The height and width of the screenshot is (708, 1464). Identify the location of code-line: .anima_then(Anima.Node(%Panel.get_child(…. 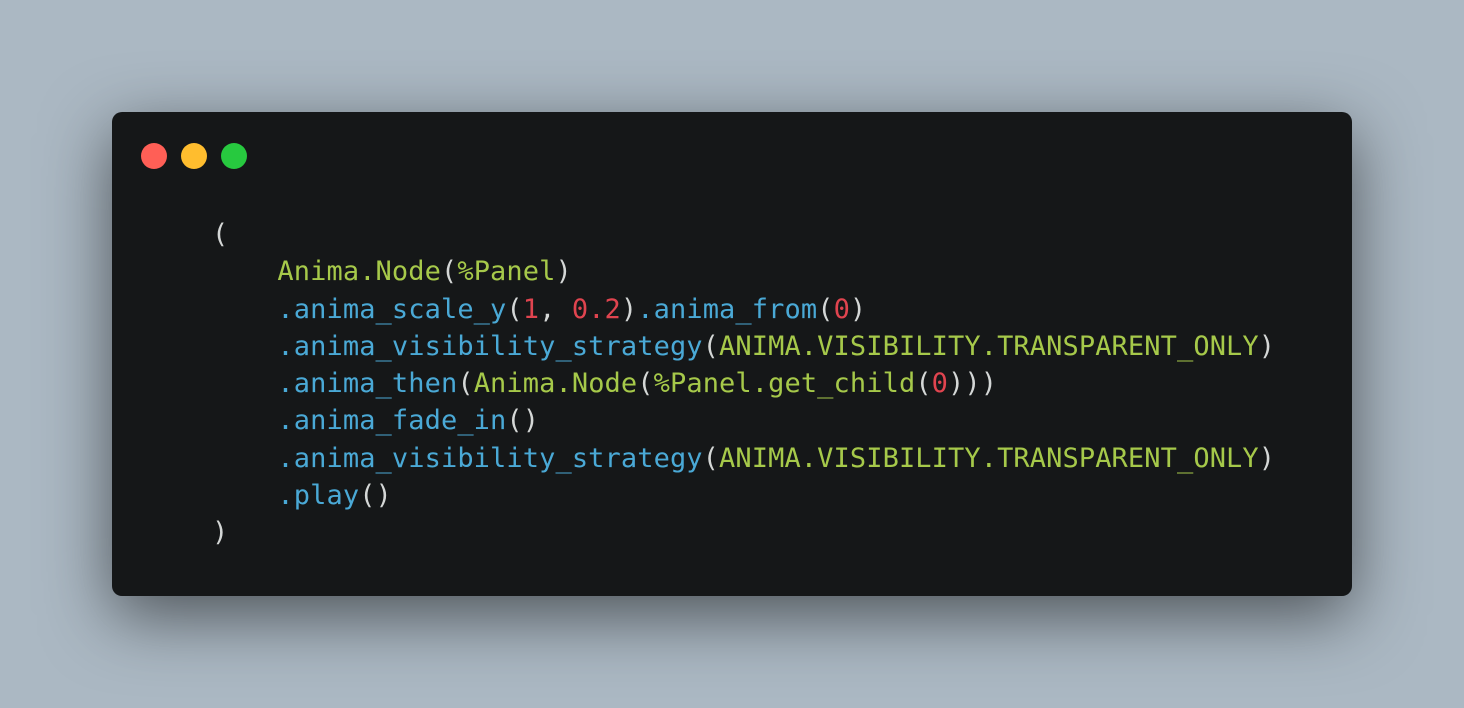
(743, 383).